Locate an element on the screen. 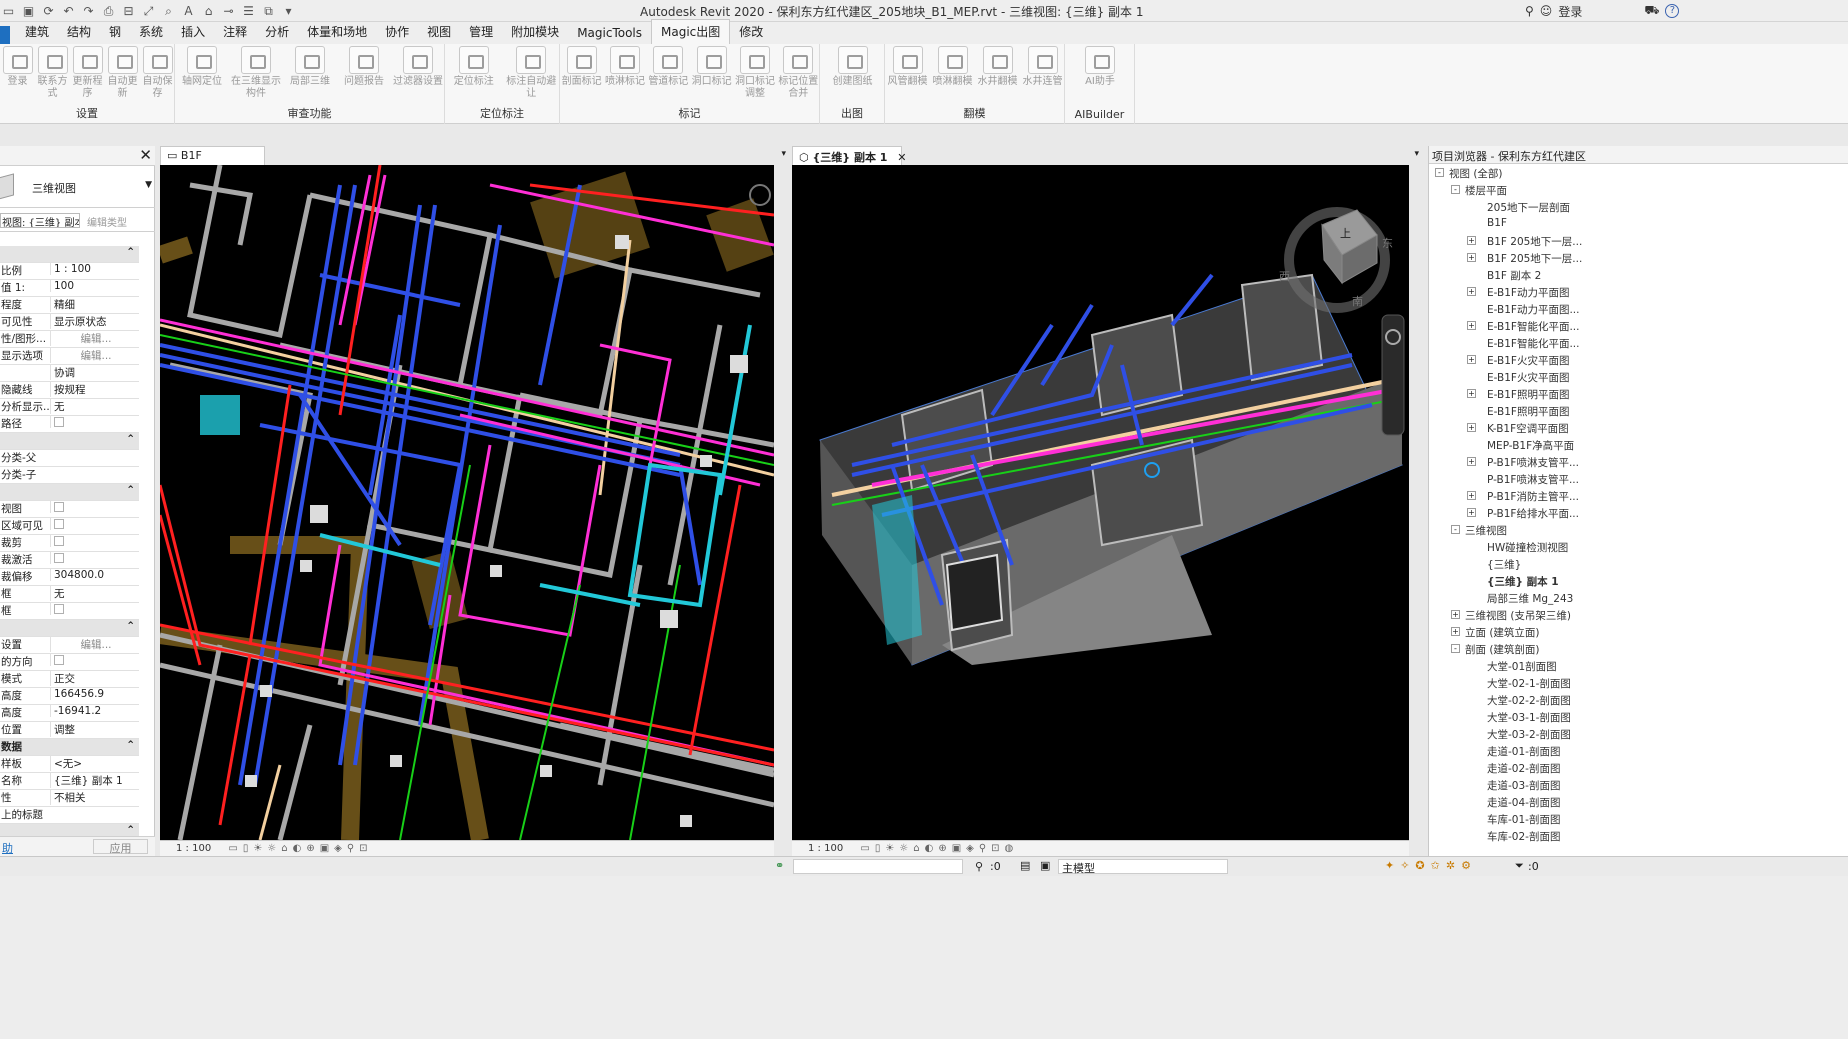  sync-icon: ⟳ is located at coordinates (48, 11).